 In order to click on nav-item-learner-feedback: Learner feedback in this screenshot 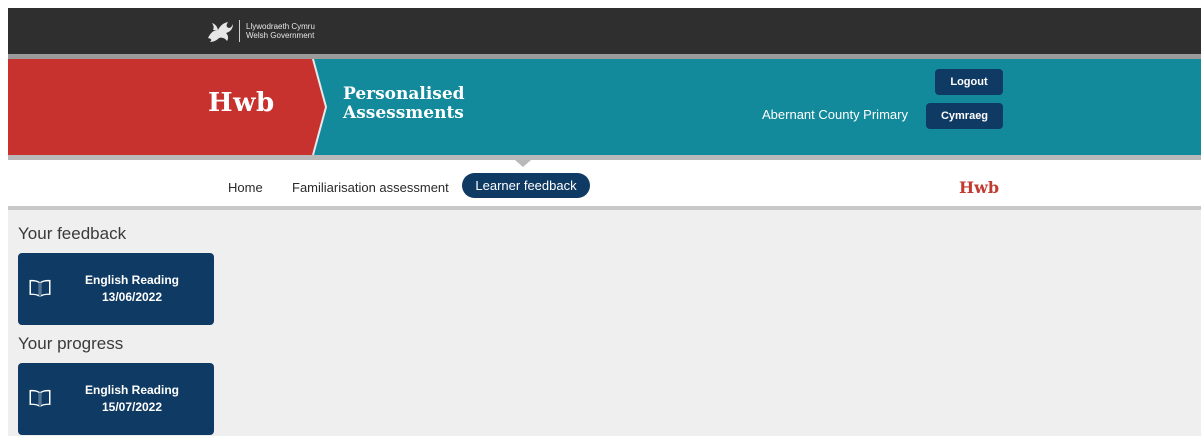, I will do `click(526, 185)`.